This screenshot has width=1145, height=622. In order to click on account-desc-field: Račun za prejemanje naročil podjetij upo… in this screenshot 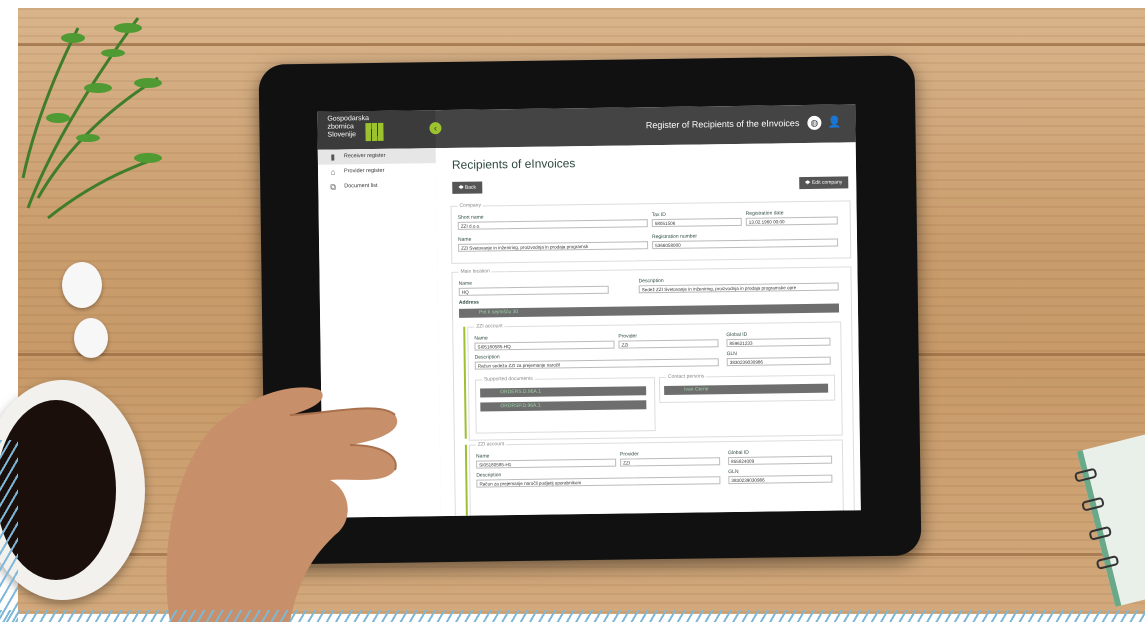, I will do `click(598, 482)`.